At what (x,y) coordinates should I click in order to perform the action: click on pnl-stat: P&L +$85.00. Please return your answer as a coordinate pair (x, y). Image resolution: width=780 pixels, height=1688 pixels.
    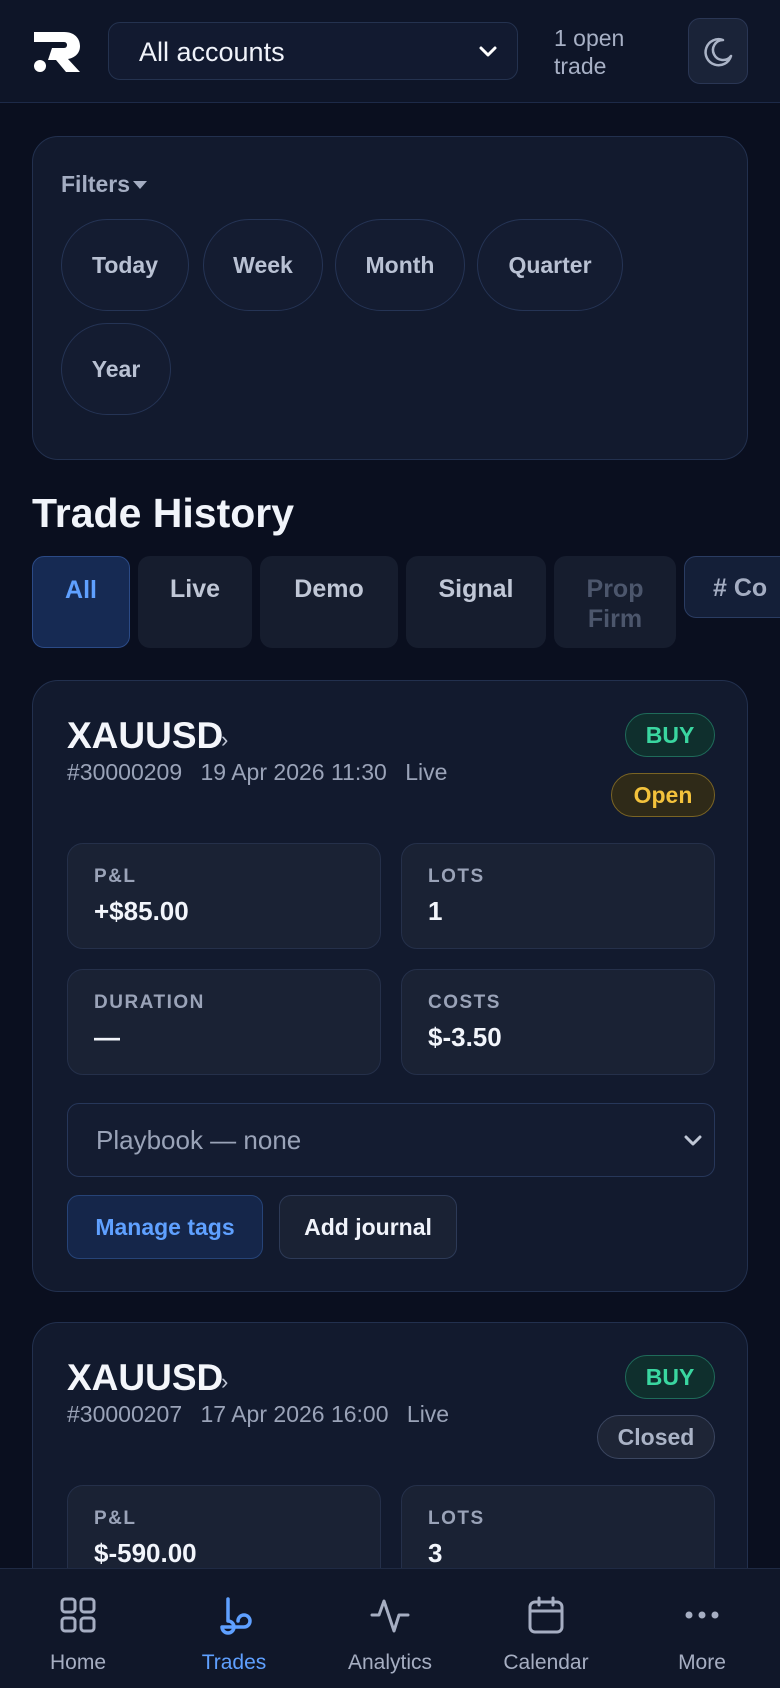
    Looking at the image, I should click on (224, 896).